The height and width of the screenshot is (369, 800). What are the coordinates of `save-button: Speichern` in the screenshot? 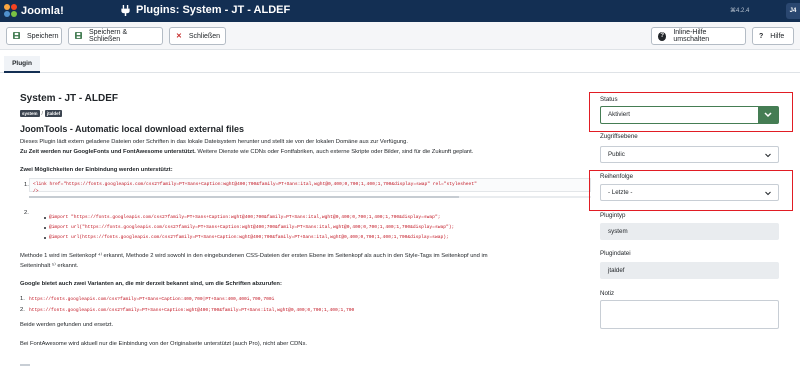 It's located at (34, 36).